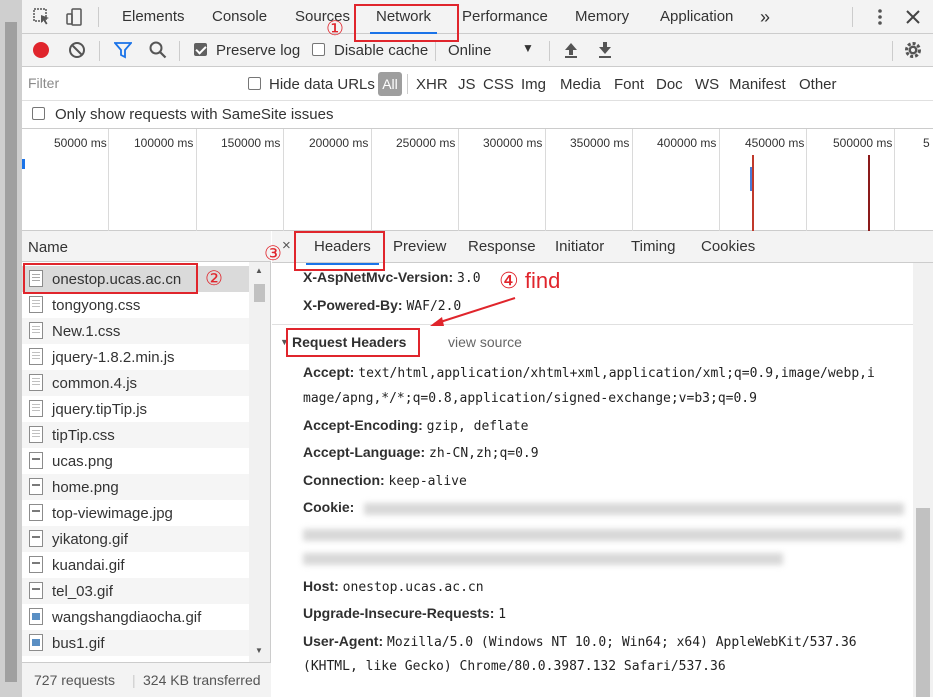 Image resolution: width=933 pixels, height=697 pixels. I want to click on overview-tick-label: 500000 ms, so click(863, 143).